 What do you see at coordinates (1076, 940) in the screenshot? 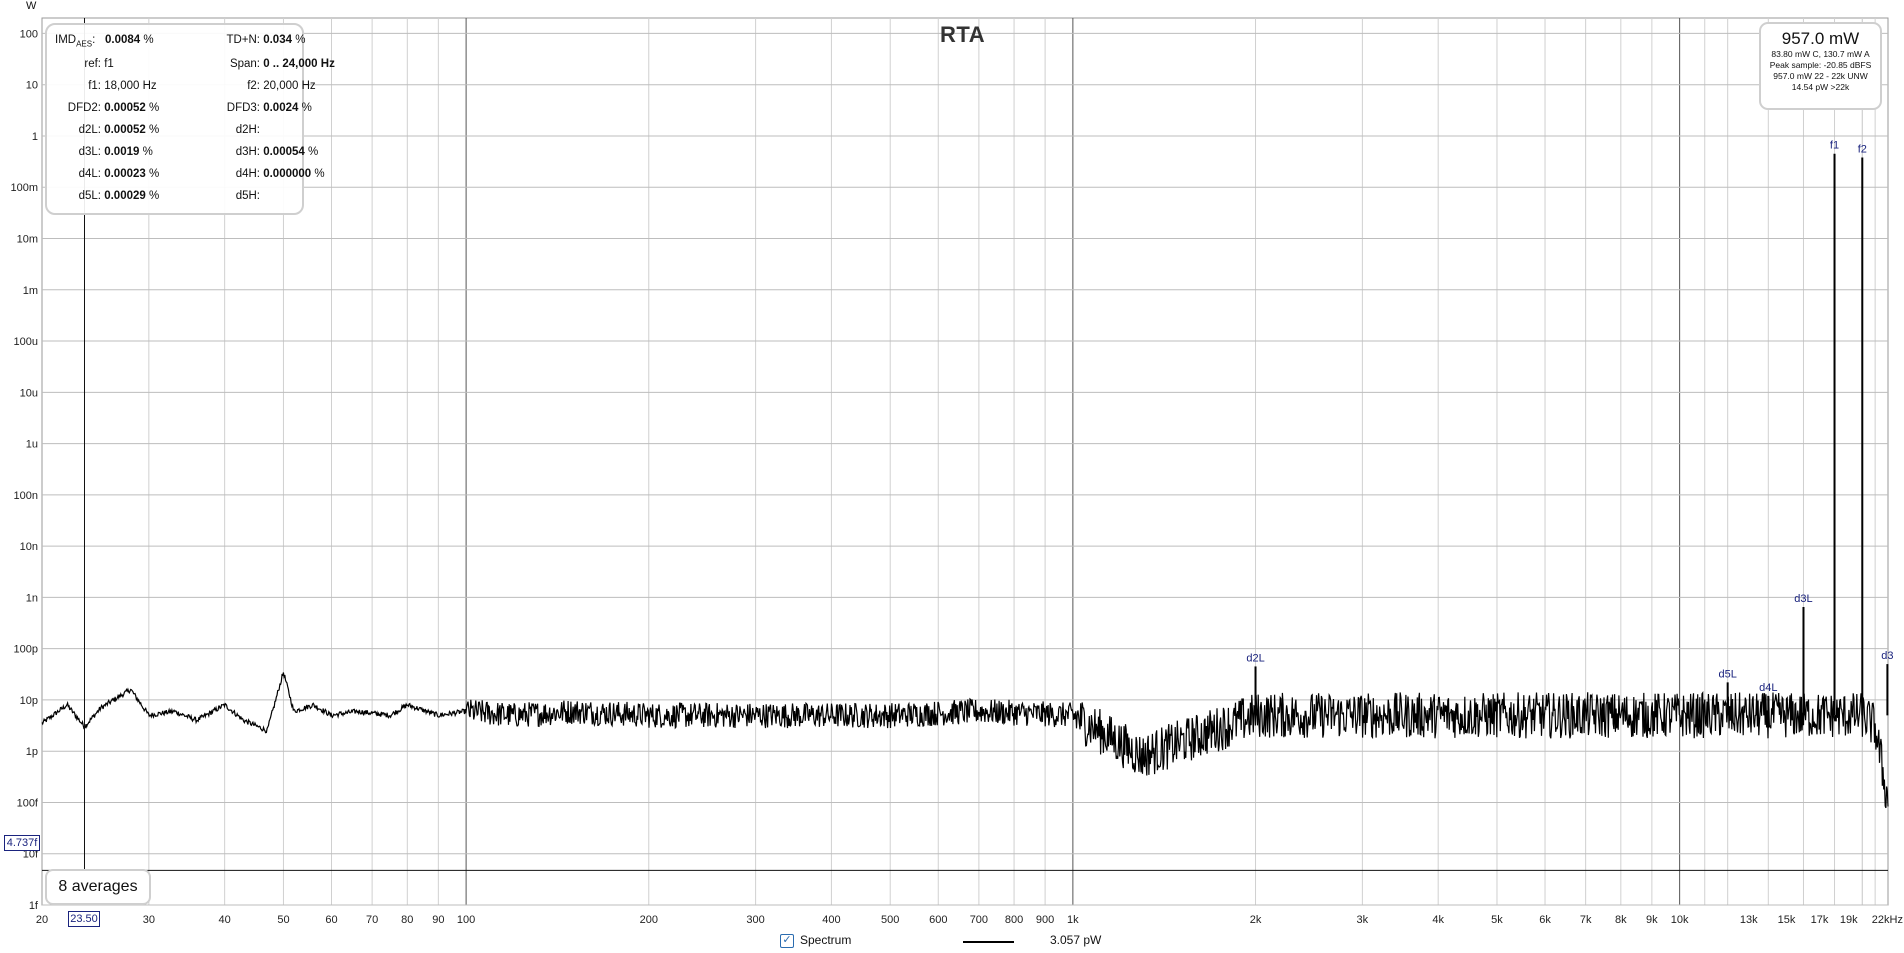
I see `legend-value: 3.057 pW` at bounding box center [1076, 940].